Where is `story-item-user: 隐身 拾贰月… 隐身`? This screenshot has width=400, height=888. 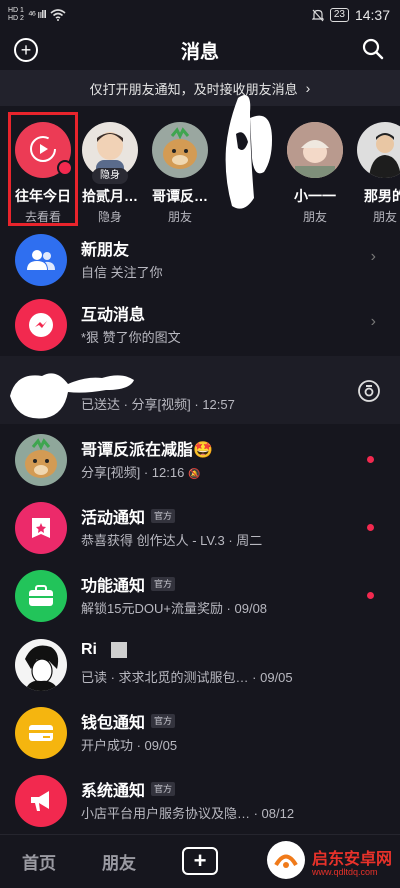 story-item-user: 隐身 拾贰月… 隐身 is located at coordinates (110, 171).